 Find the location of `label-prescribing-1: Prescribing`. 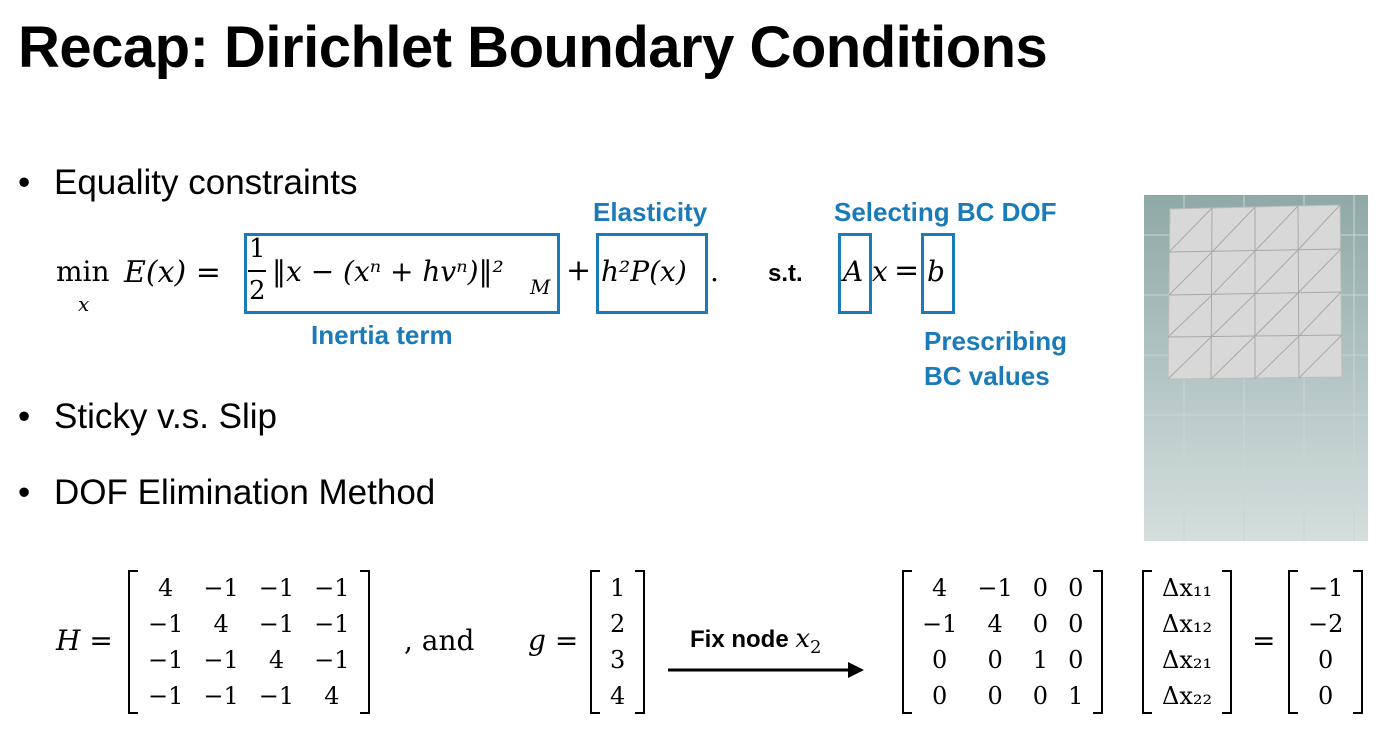

label-prescribing-1: Prescribing is located at coordinates (996, 341).